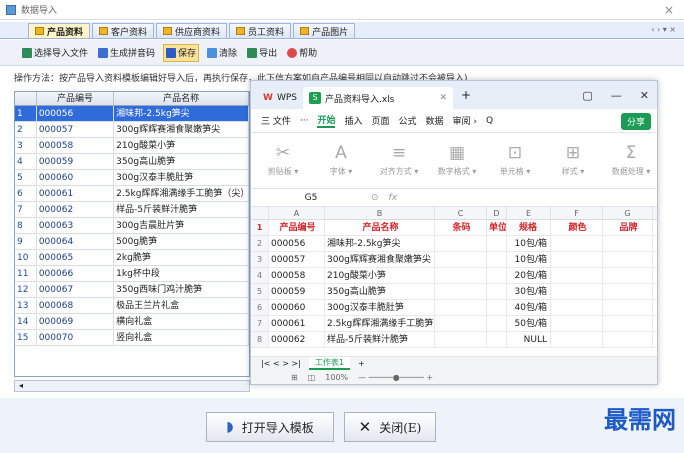 This screenshot has height=453, width=684. Describe the element at coordinates (26, 145) in the screenshot. I see `row-number: 3` at that location.